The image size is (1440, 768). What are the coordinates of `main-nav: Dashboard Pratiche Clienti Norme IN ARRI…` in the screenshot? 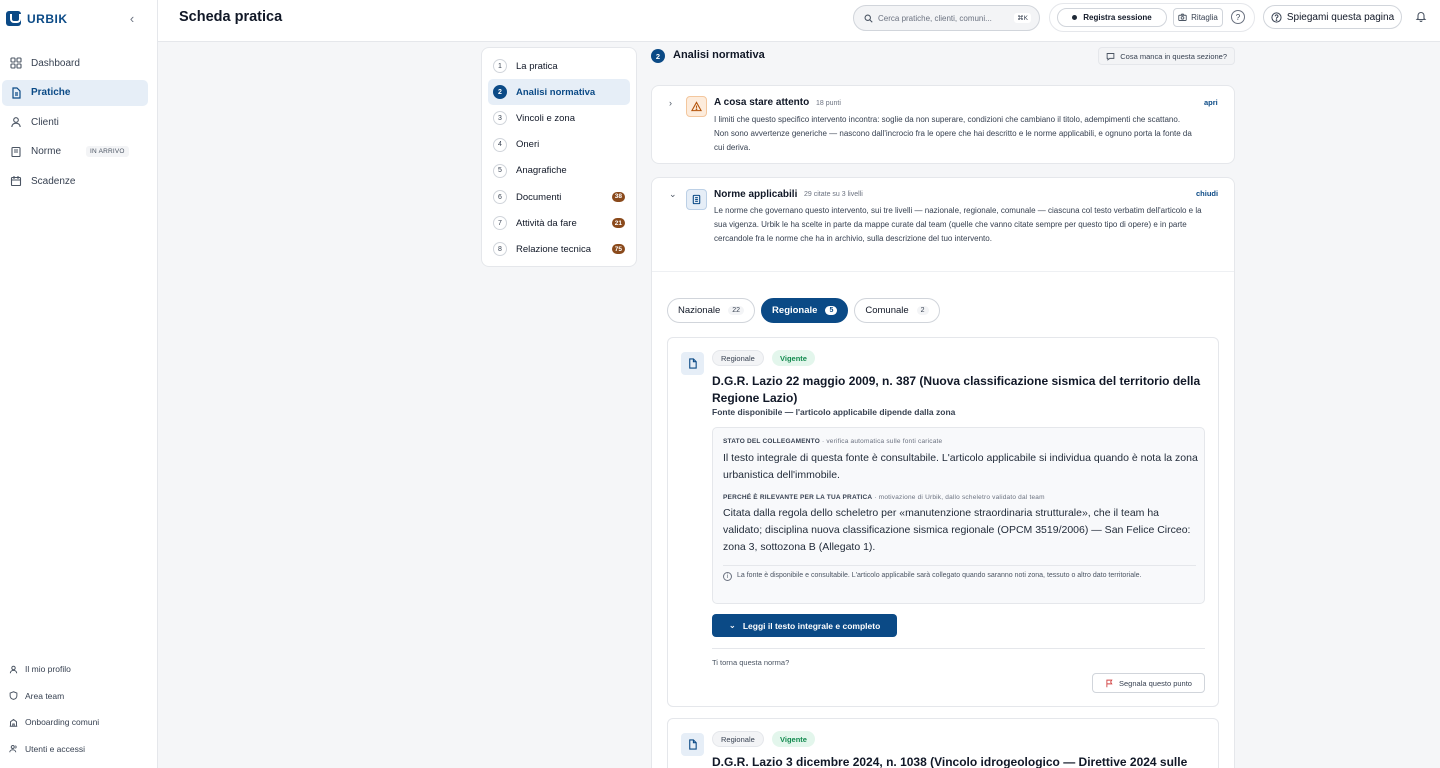 It's located at (75, 124).